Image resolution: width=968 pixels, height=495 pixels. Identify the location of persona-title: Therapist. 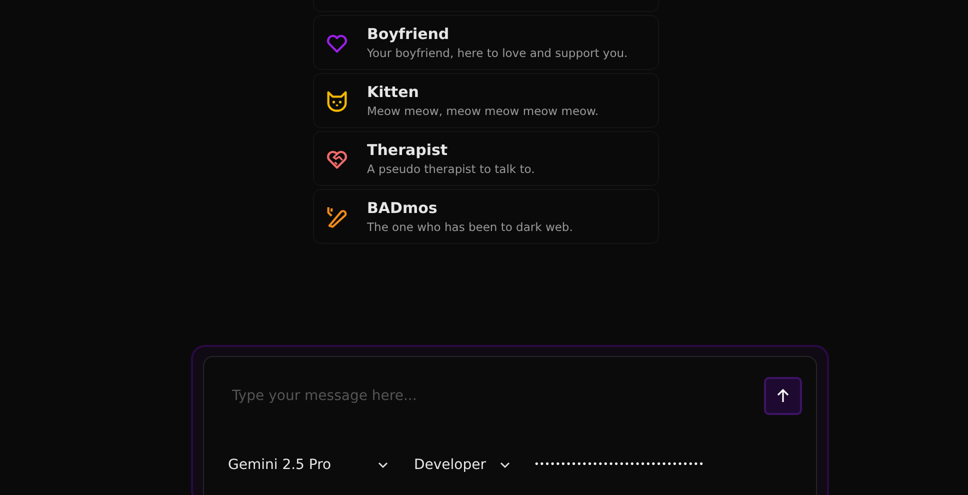
(408, 150).